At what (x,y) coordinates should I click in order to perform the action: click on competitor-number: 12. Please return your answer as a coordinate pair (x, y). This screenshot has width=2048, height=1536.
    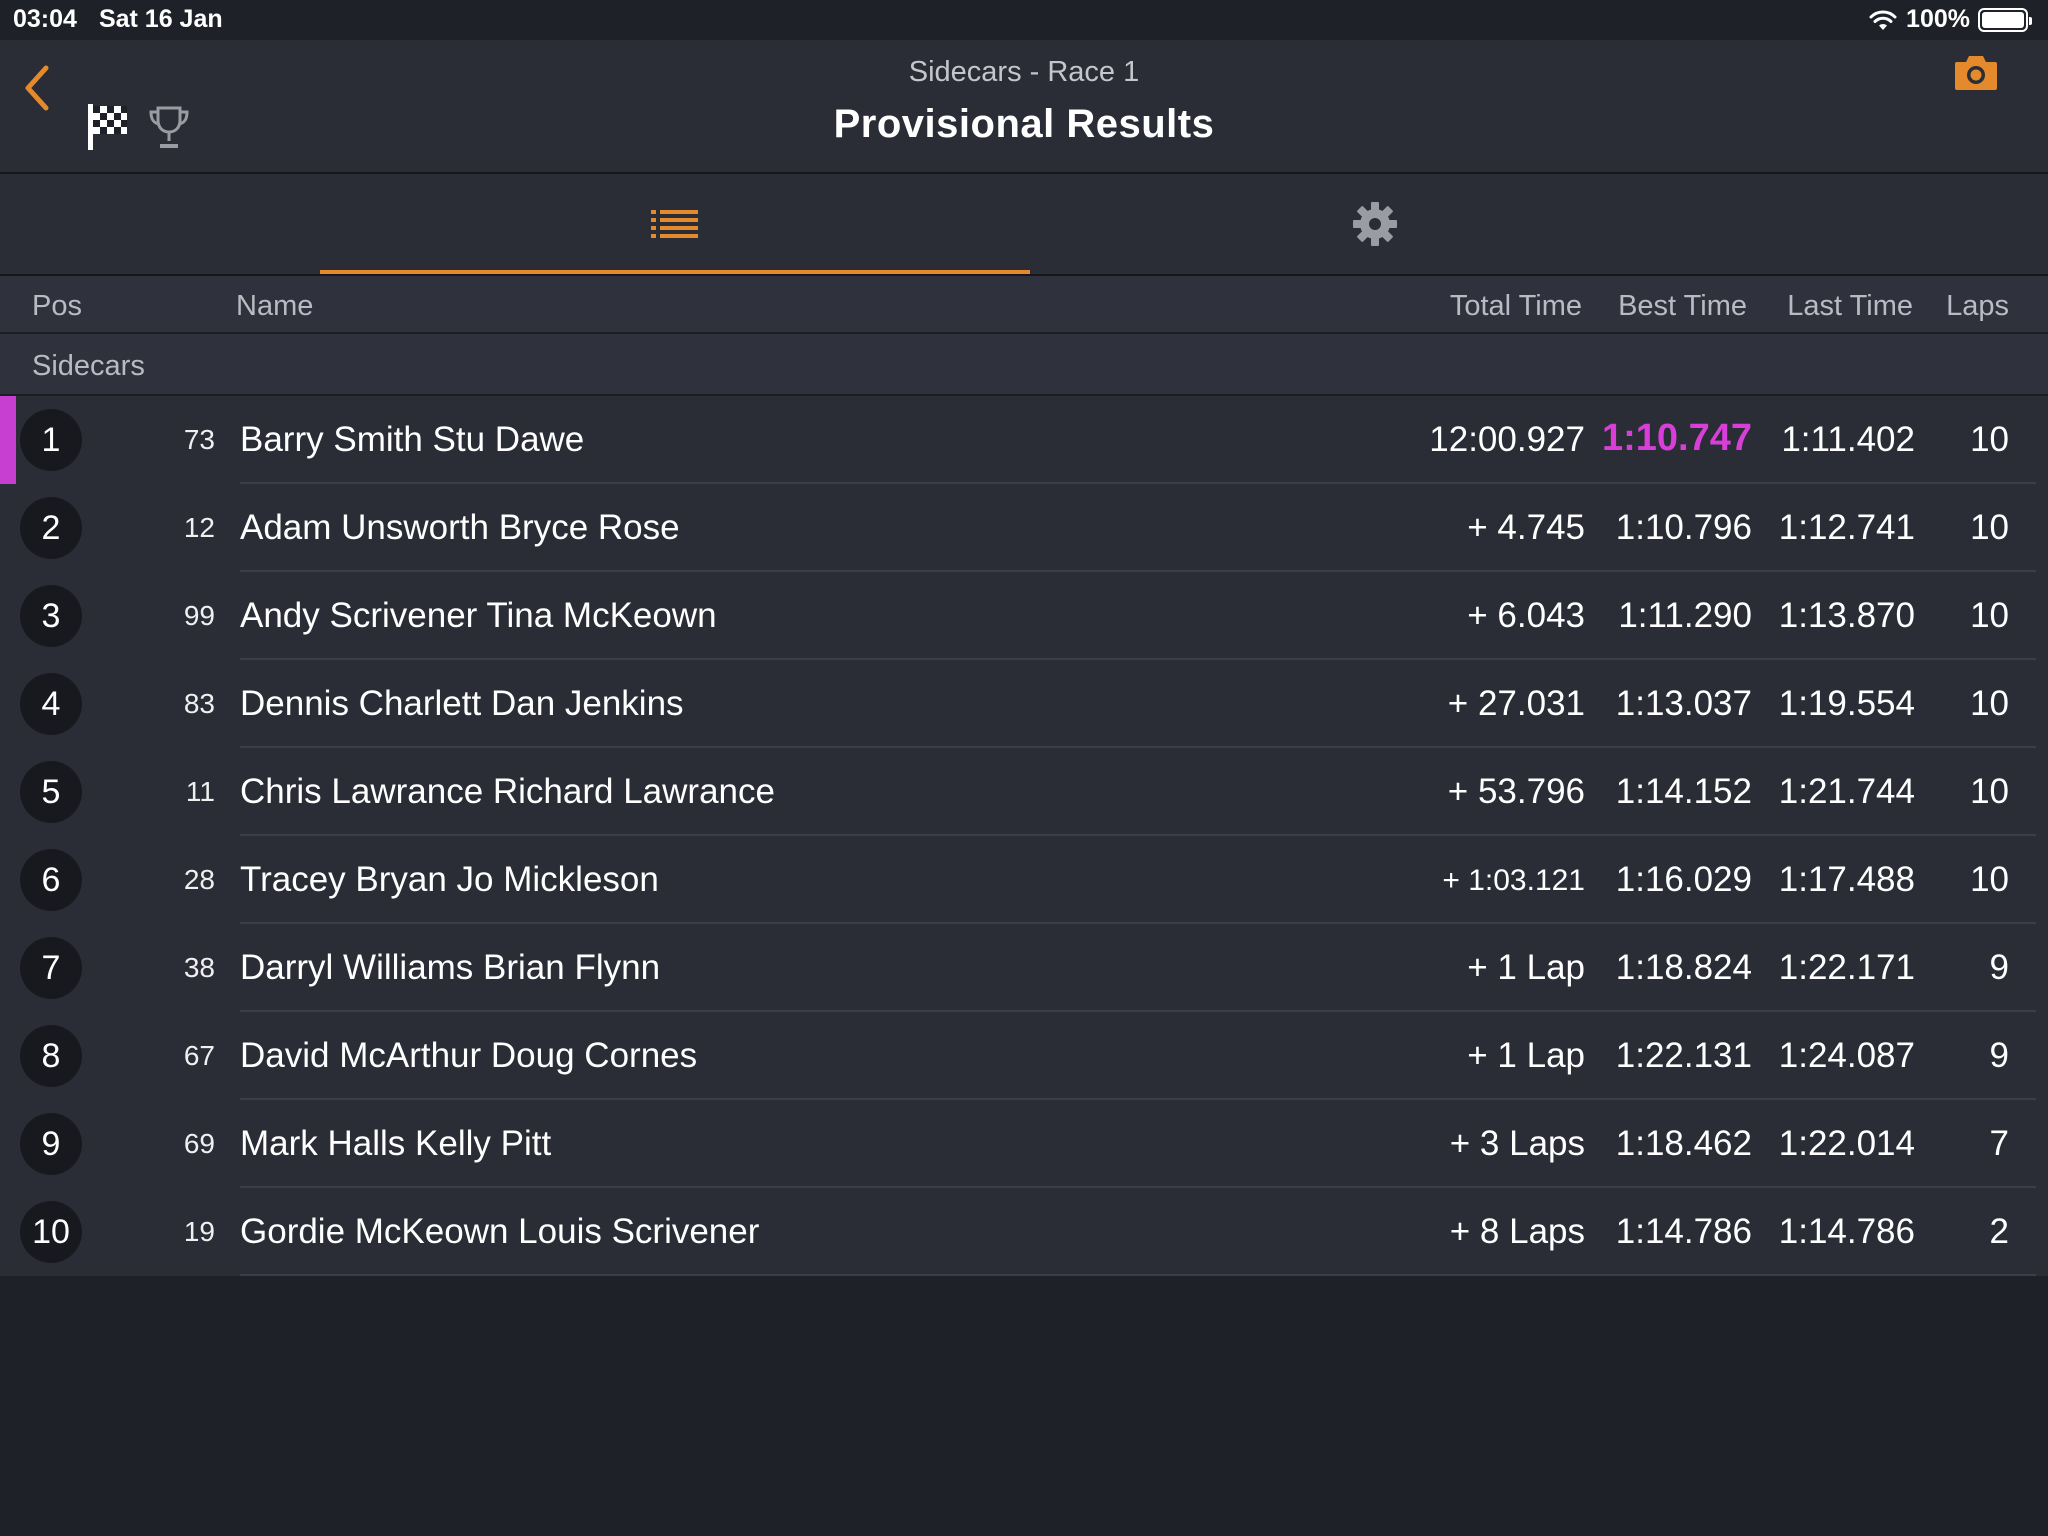
    Looking at the image, I should click on (199, 527).